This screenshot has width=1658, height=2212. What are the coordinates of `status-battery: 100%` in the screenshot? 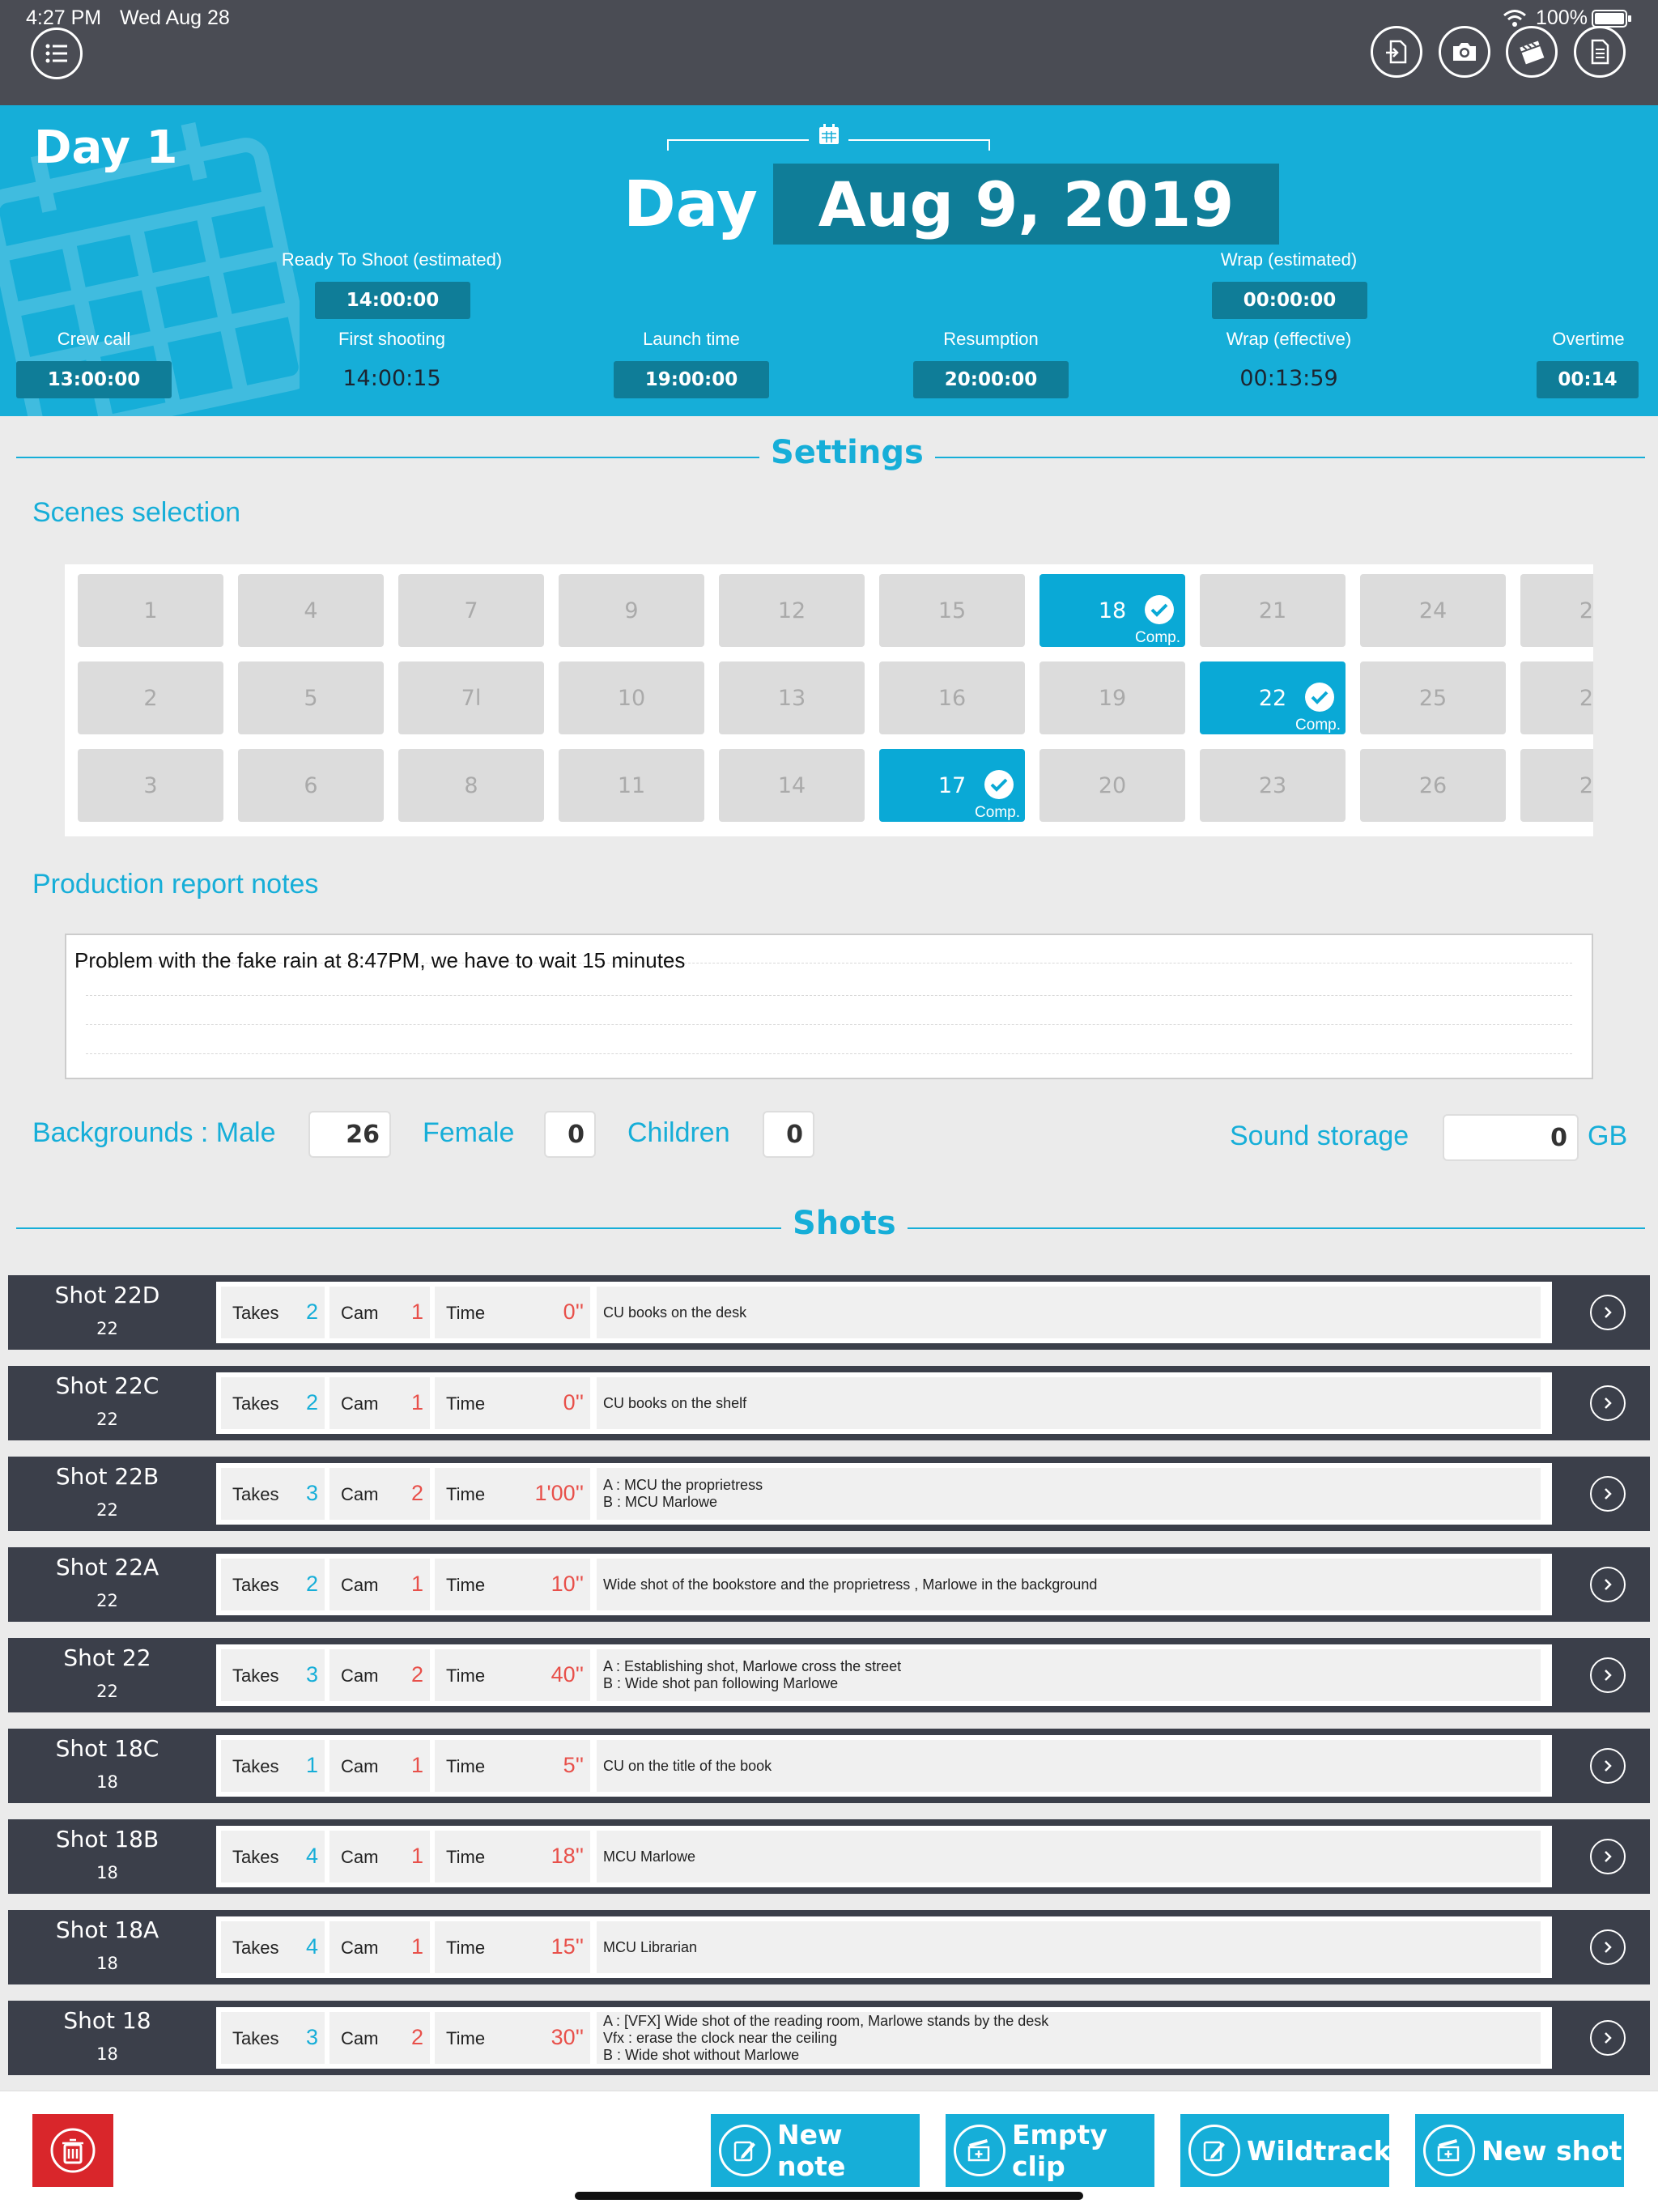 It's located at (1562, 18).